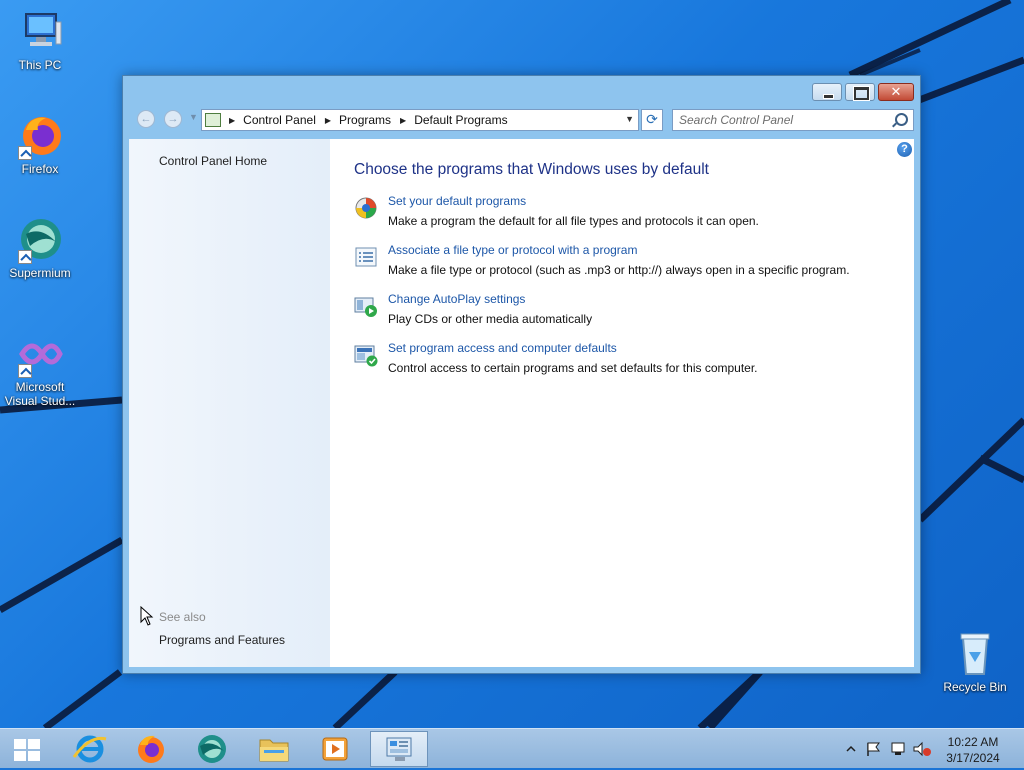 The height and width of the screenshot is (770, 1024). What do you see at coordinates (827, 92) in the screenshot?
I see `minimize-button` at bounding box center [827, 92].